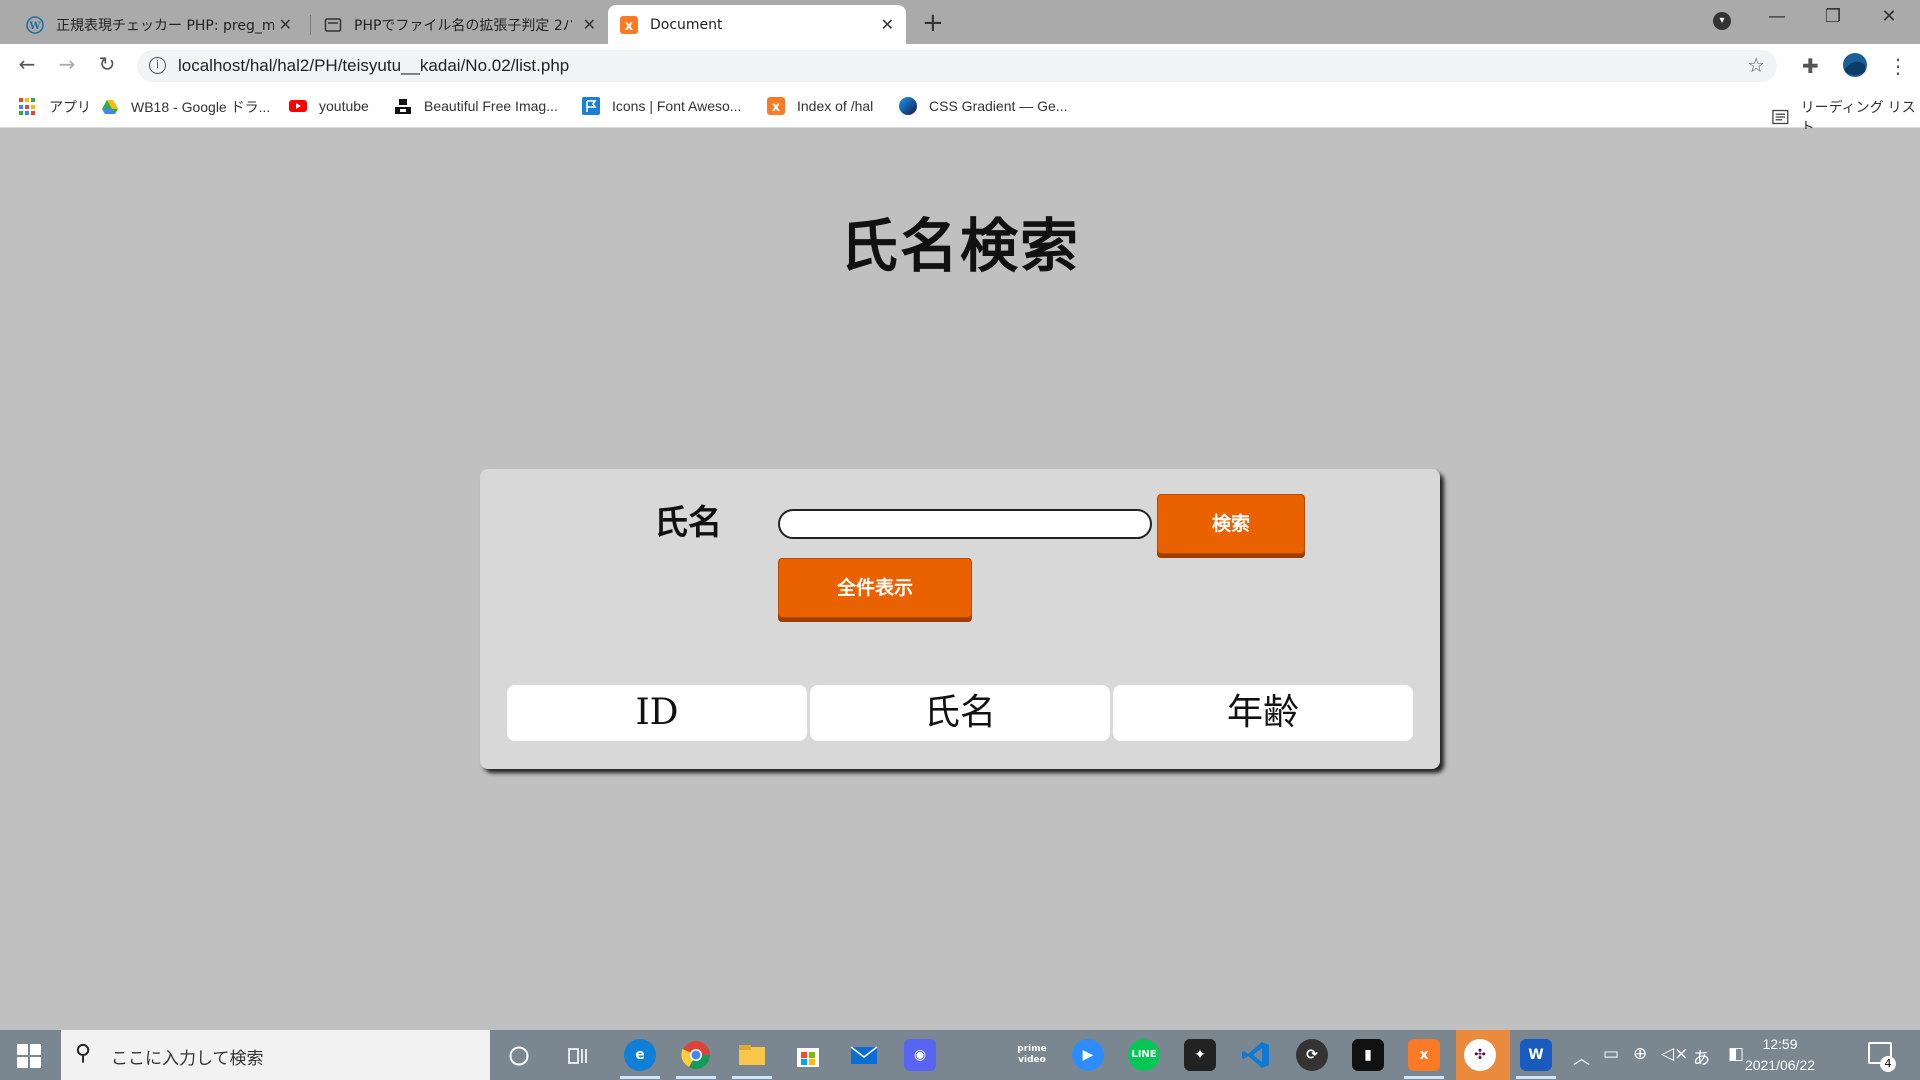  Describe the element at coordinates (159, 24) in the screenshot. I see `tab-regex-checker: W 正規表現チェッカー PHP: preg_match ✕` at that location.